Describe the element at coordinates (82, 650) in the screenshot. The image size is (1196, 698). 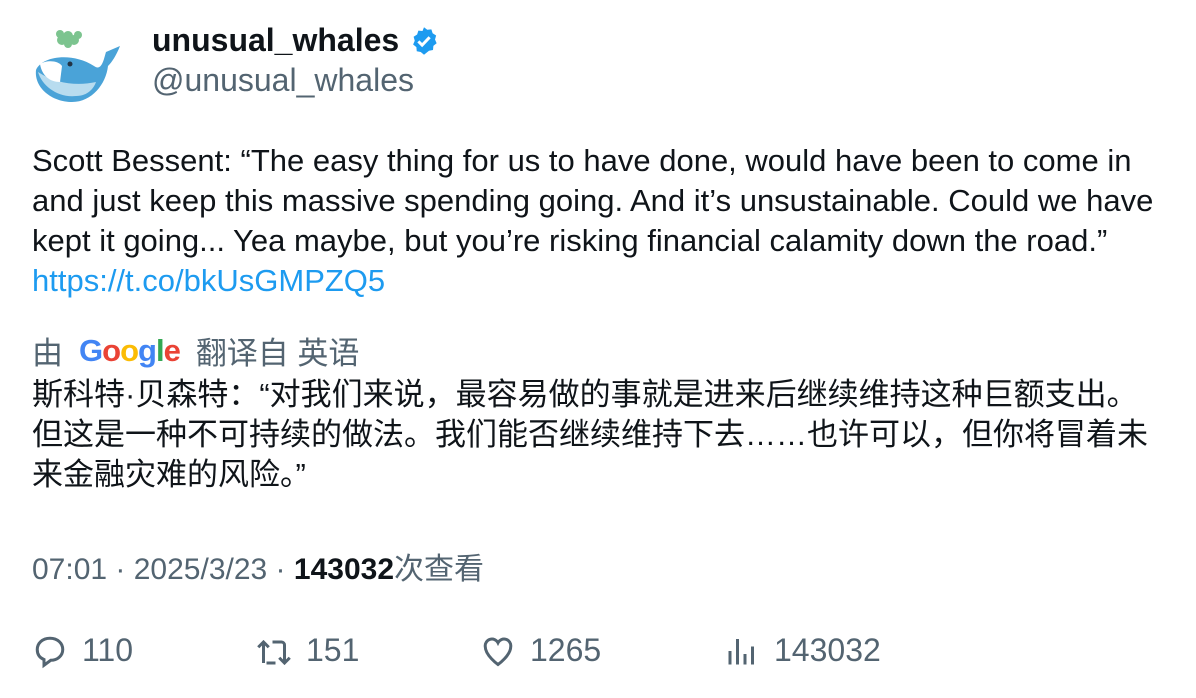
I see `reply-button: 110` at that location.